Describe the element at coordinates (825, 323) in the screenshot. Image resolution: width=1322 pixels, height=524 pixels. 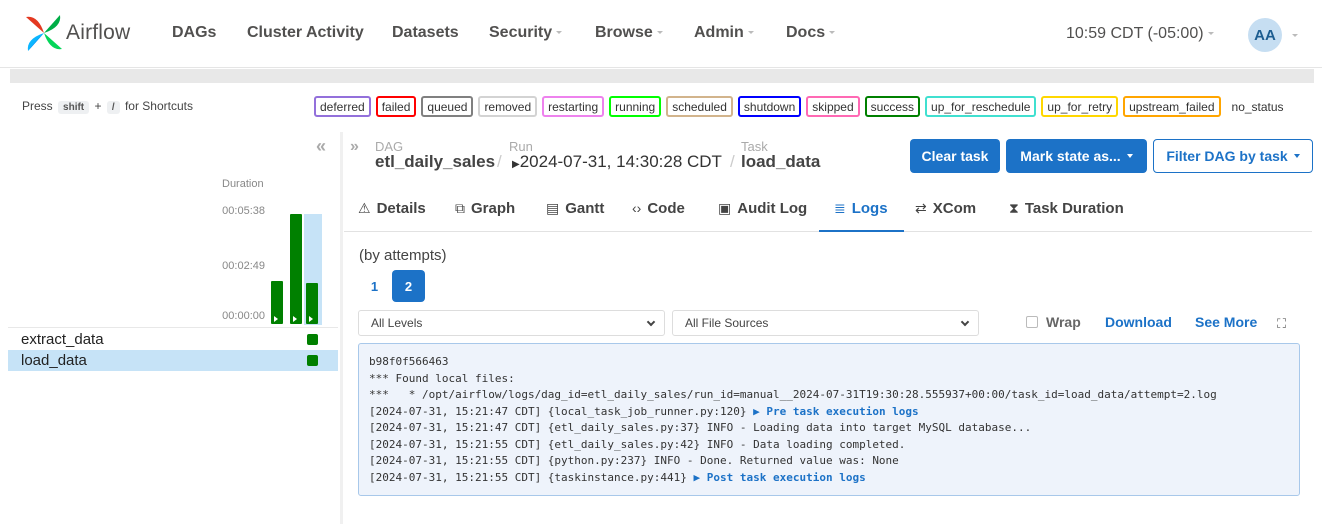
I see `file-source-select: All File Sources` at that location.